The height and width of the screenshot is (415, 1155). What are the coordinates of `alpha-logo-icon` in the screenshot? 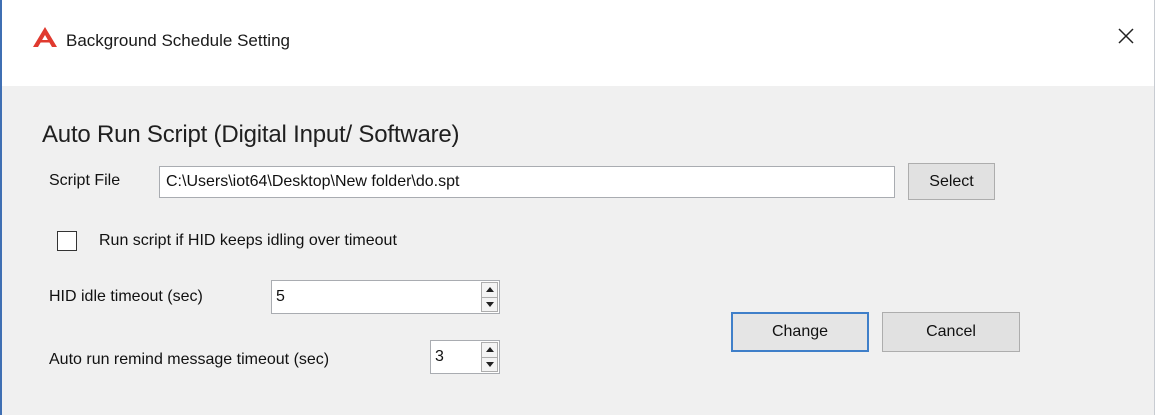 It's located at (45, 37).